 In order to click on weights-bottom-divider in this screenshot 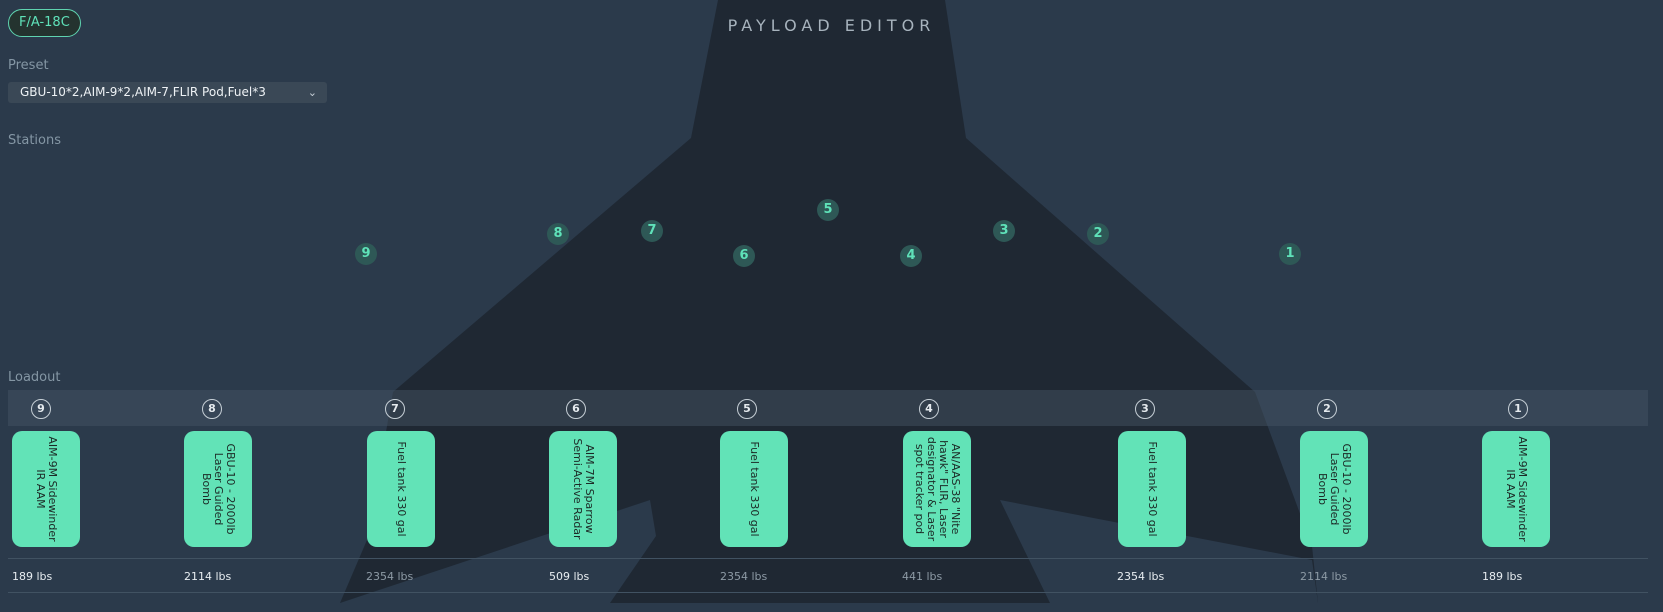, I will do `click(828, 592)`.